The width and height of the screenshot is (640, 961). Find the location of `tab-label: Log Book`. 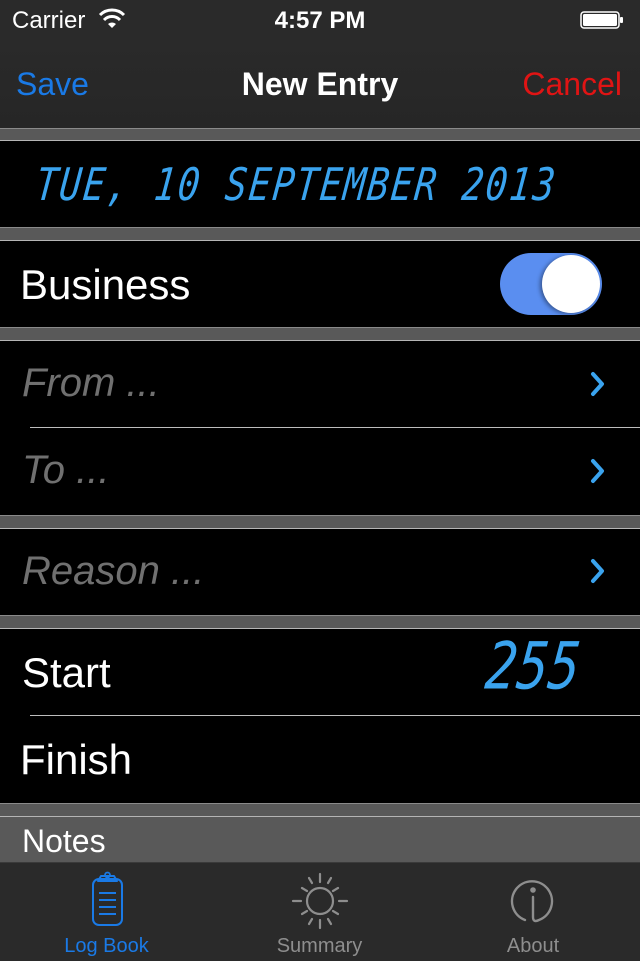

tab-label: Log Book is located at coordinates (106, 946).